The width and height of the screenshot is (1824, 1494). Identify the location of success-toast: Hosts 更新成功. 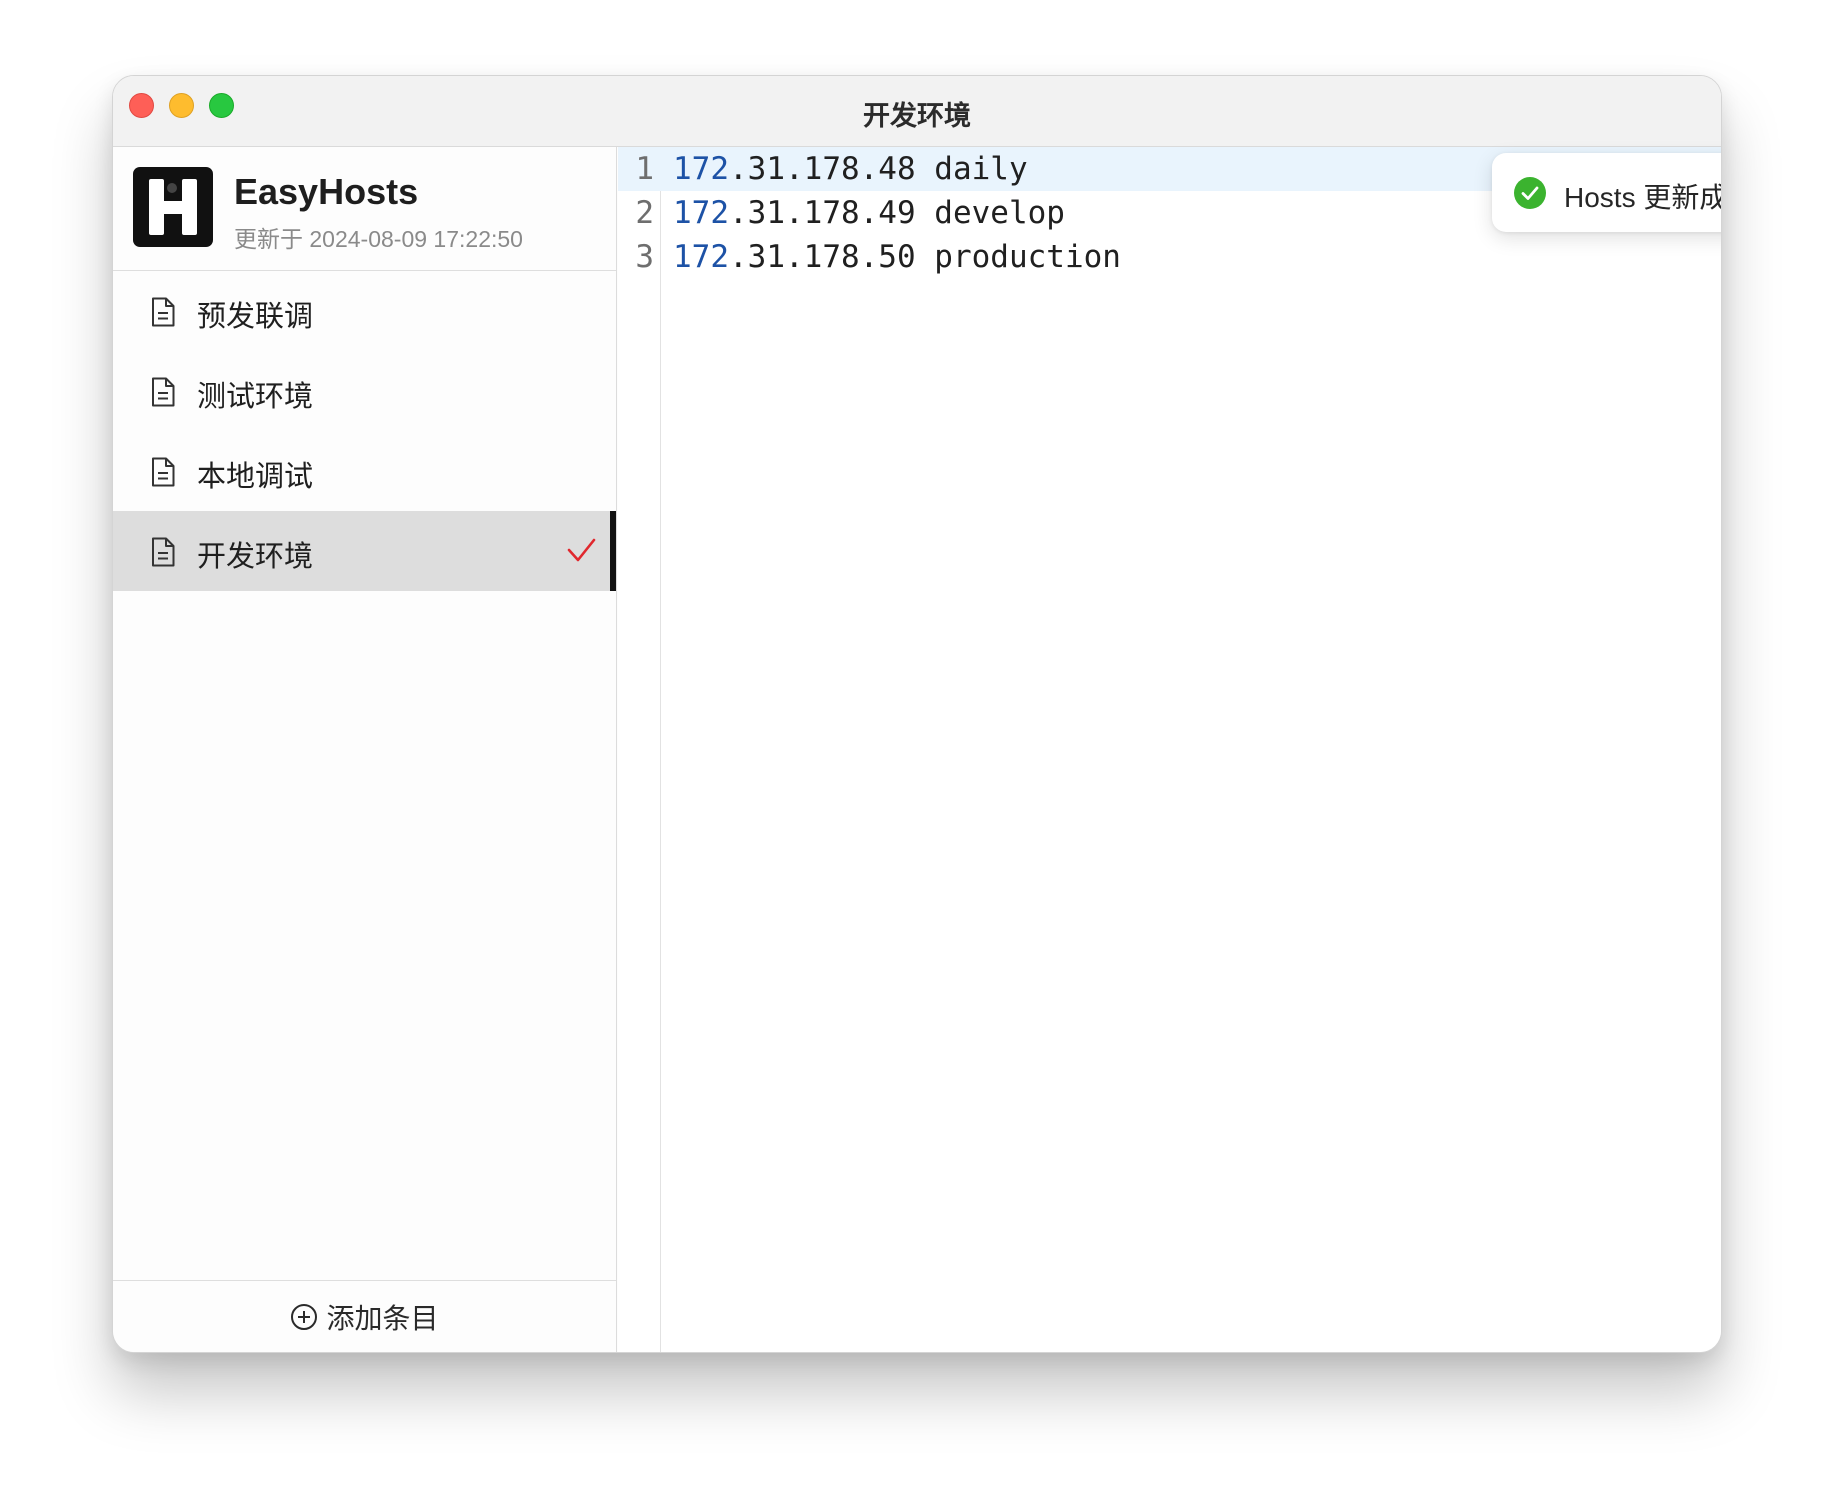
(1606, 192).